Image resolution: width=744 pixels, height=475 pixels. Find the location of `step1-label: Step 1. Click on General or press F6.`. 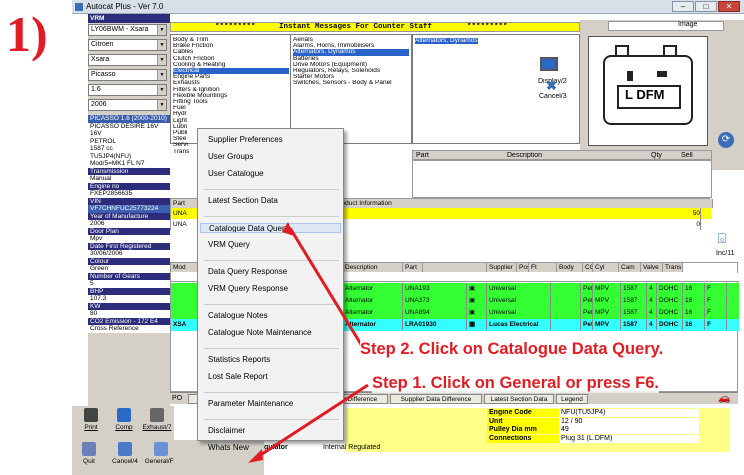

step1-label: Step 1. Click on General or press F6. is located at coordinates (516, 383).